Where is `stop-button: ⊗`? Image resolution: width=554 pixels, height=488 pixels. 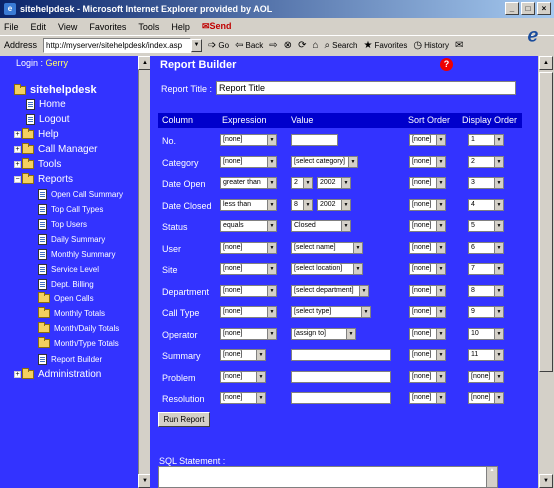 stop-button: ⊗ is located at coordinates (288, 45).